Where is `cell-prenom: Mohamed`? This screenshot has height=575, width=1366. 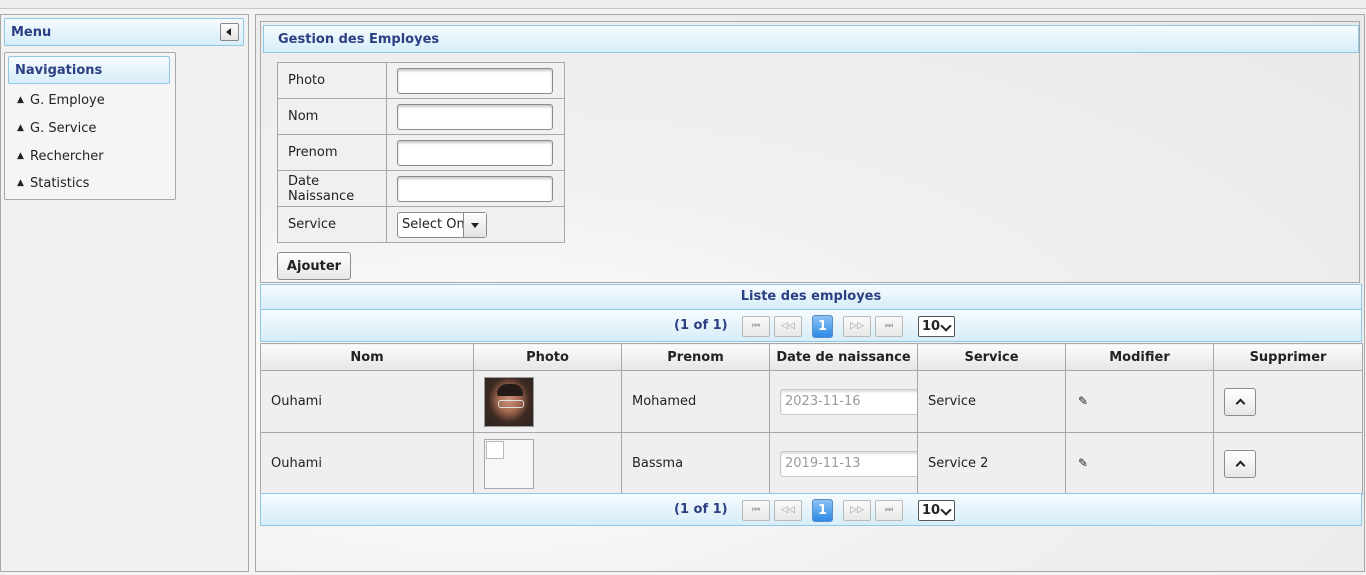 cell-prenom: Mohamed is located at coordinates (695, 401).